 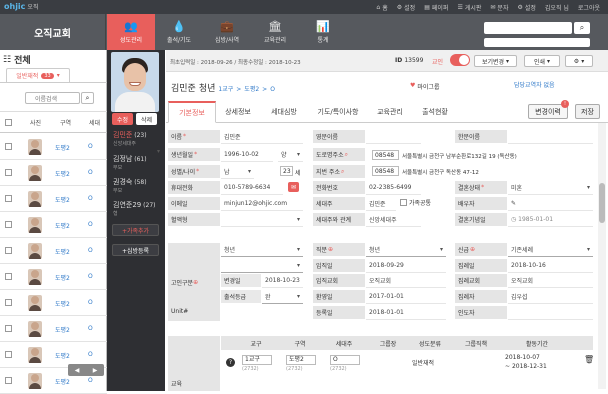 What do you see at coordinates (435, 112) in the screenshot?
I see `tab-attendance: 출석현황` at bounding box center [435, 112].